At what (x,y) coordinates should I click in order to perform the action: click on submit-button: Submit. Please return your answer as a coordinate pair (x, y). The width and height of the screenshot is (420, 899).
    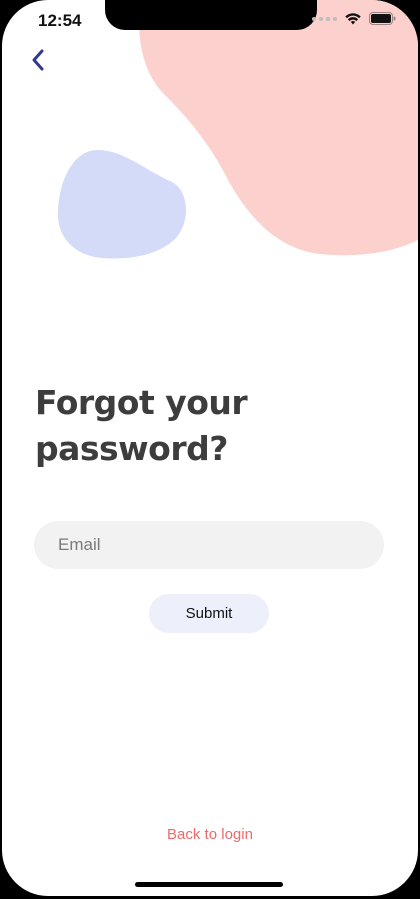
    Looking at the image, I should click on (209, 613).